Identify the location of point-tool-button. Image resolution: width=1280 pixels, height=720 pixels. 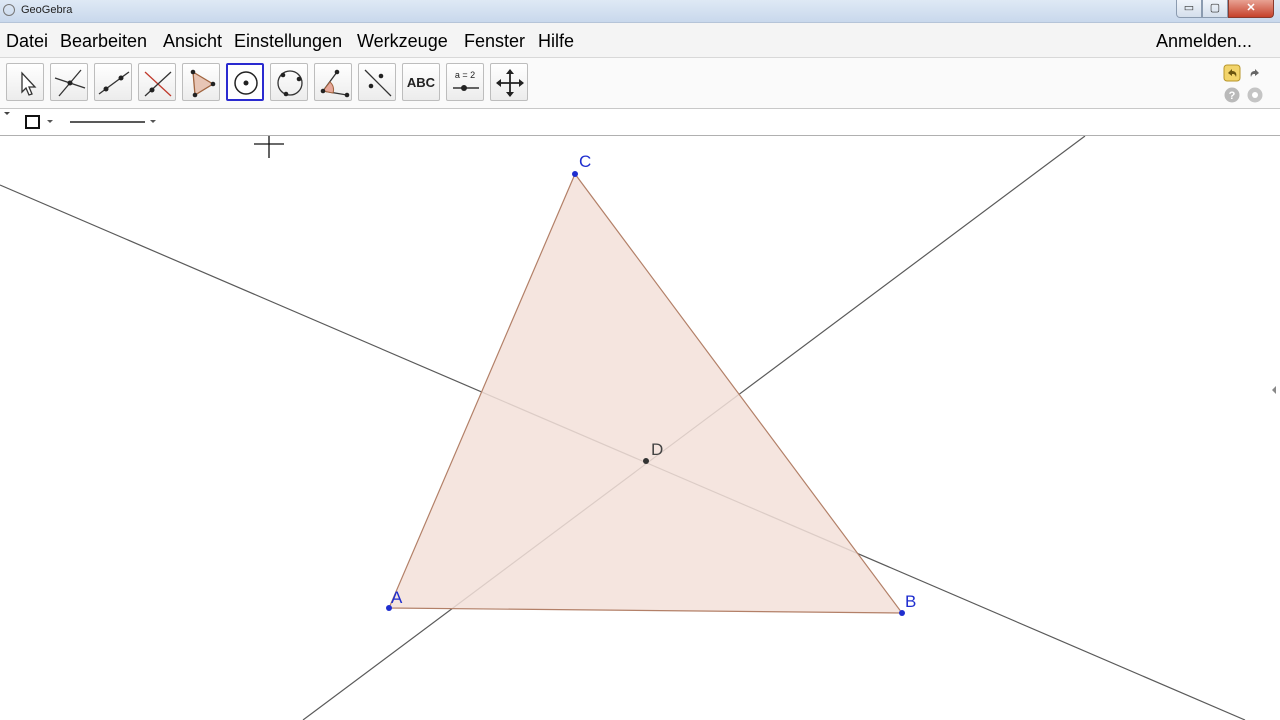
(69, 82).